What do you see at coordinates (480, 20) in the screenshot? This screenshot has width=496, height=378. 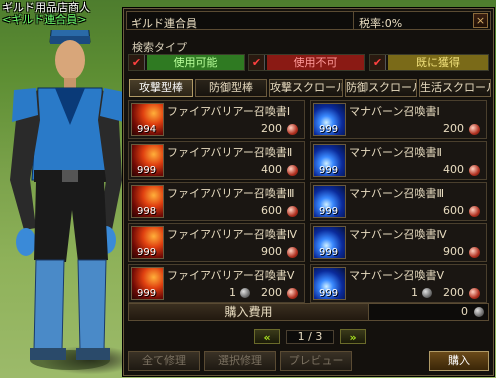 I see `close-button: ×` at bounding box center [480, 20].